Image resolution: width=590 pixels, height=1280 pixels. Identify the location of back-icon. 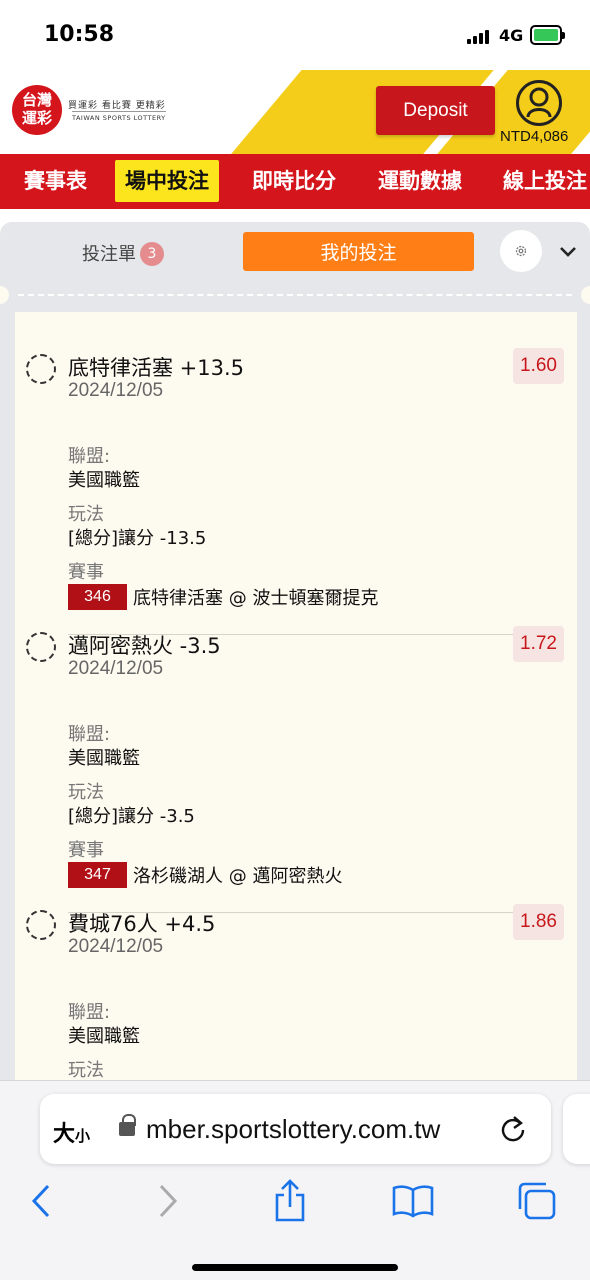
(40, 1201).